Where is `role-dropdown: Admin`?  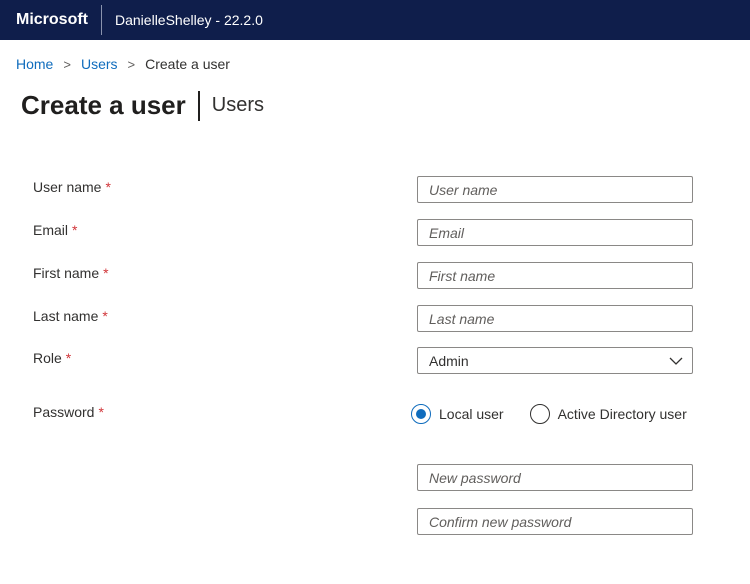
role-dropdown: Admin is located at coordinates (555, 360).